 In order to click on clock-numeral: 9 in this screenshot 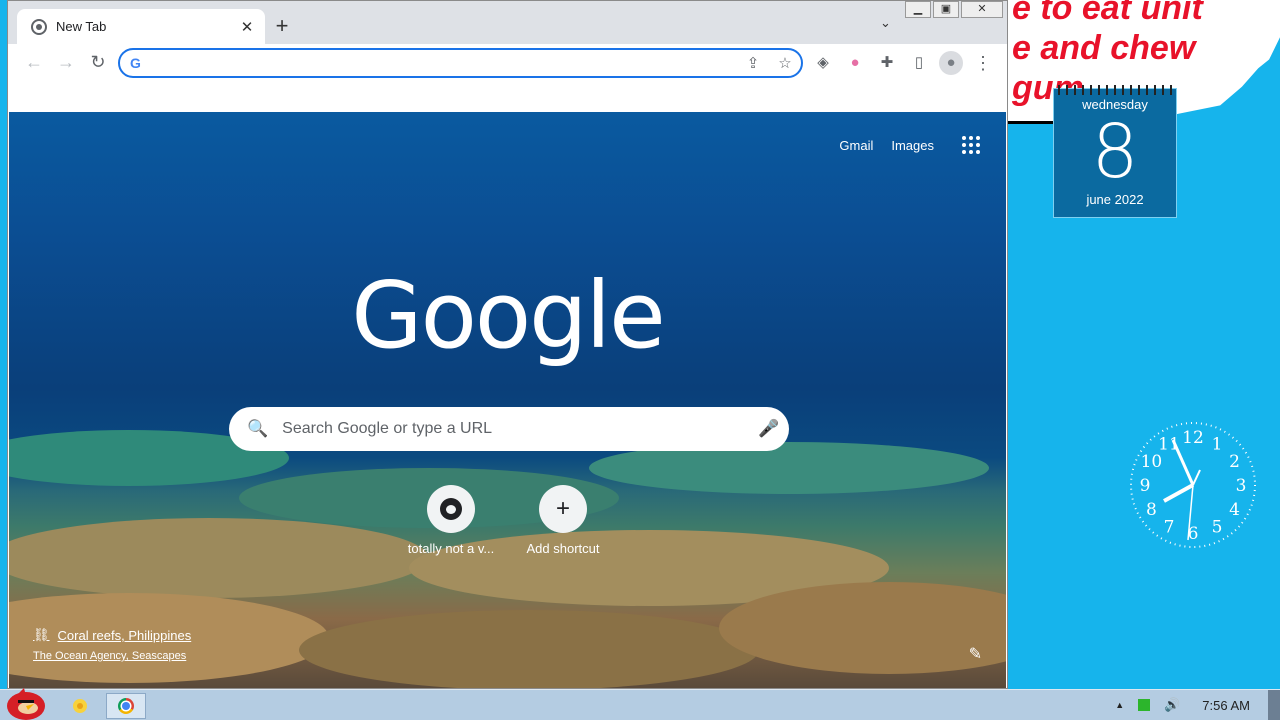, I will do `click(1145, 486)`.